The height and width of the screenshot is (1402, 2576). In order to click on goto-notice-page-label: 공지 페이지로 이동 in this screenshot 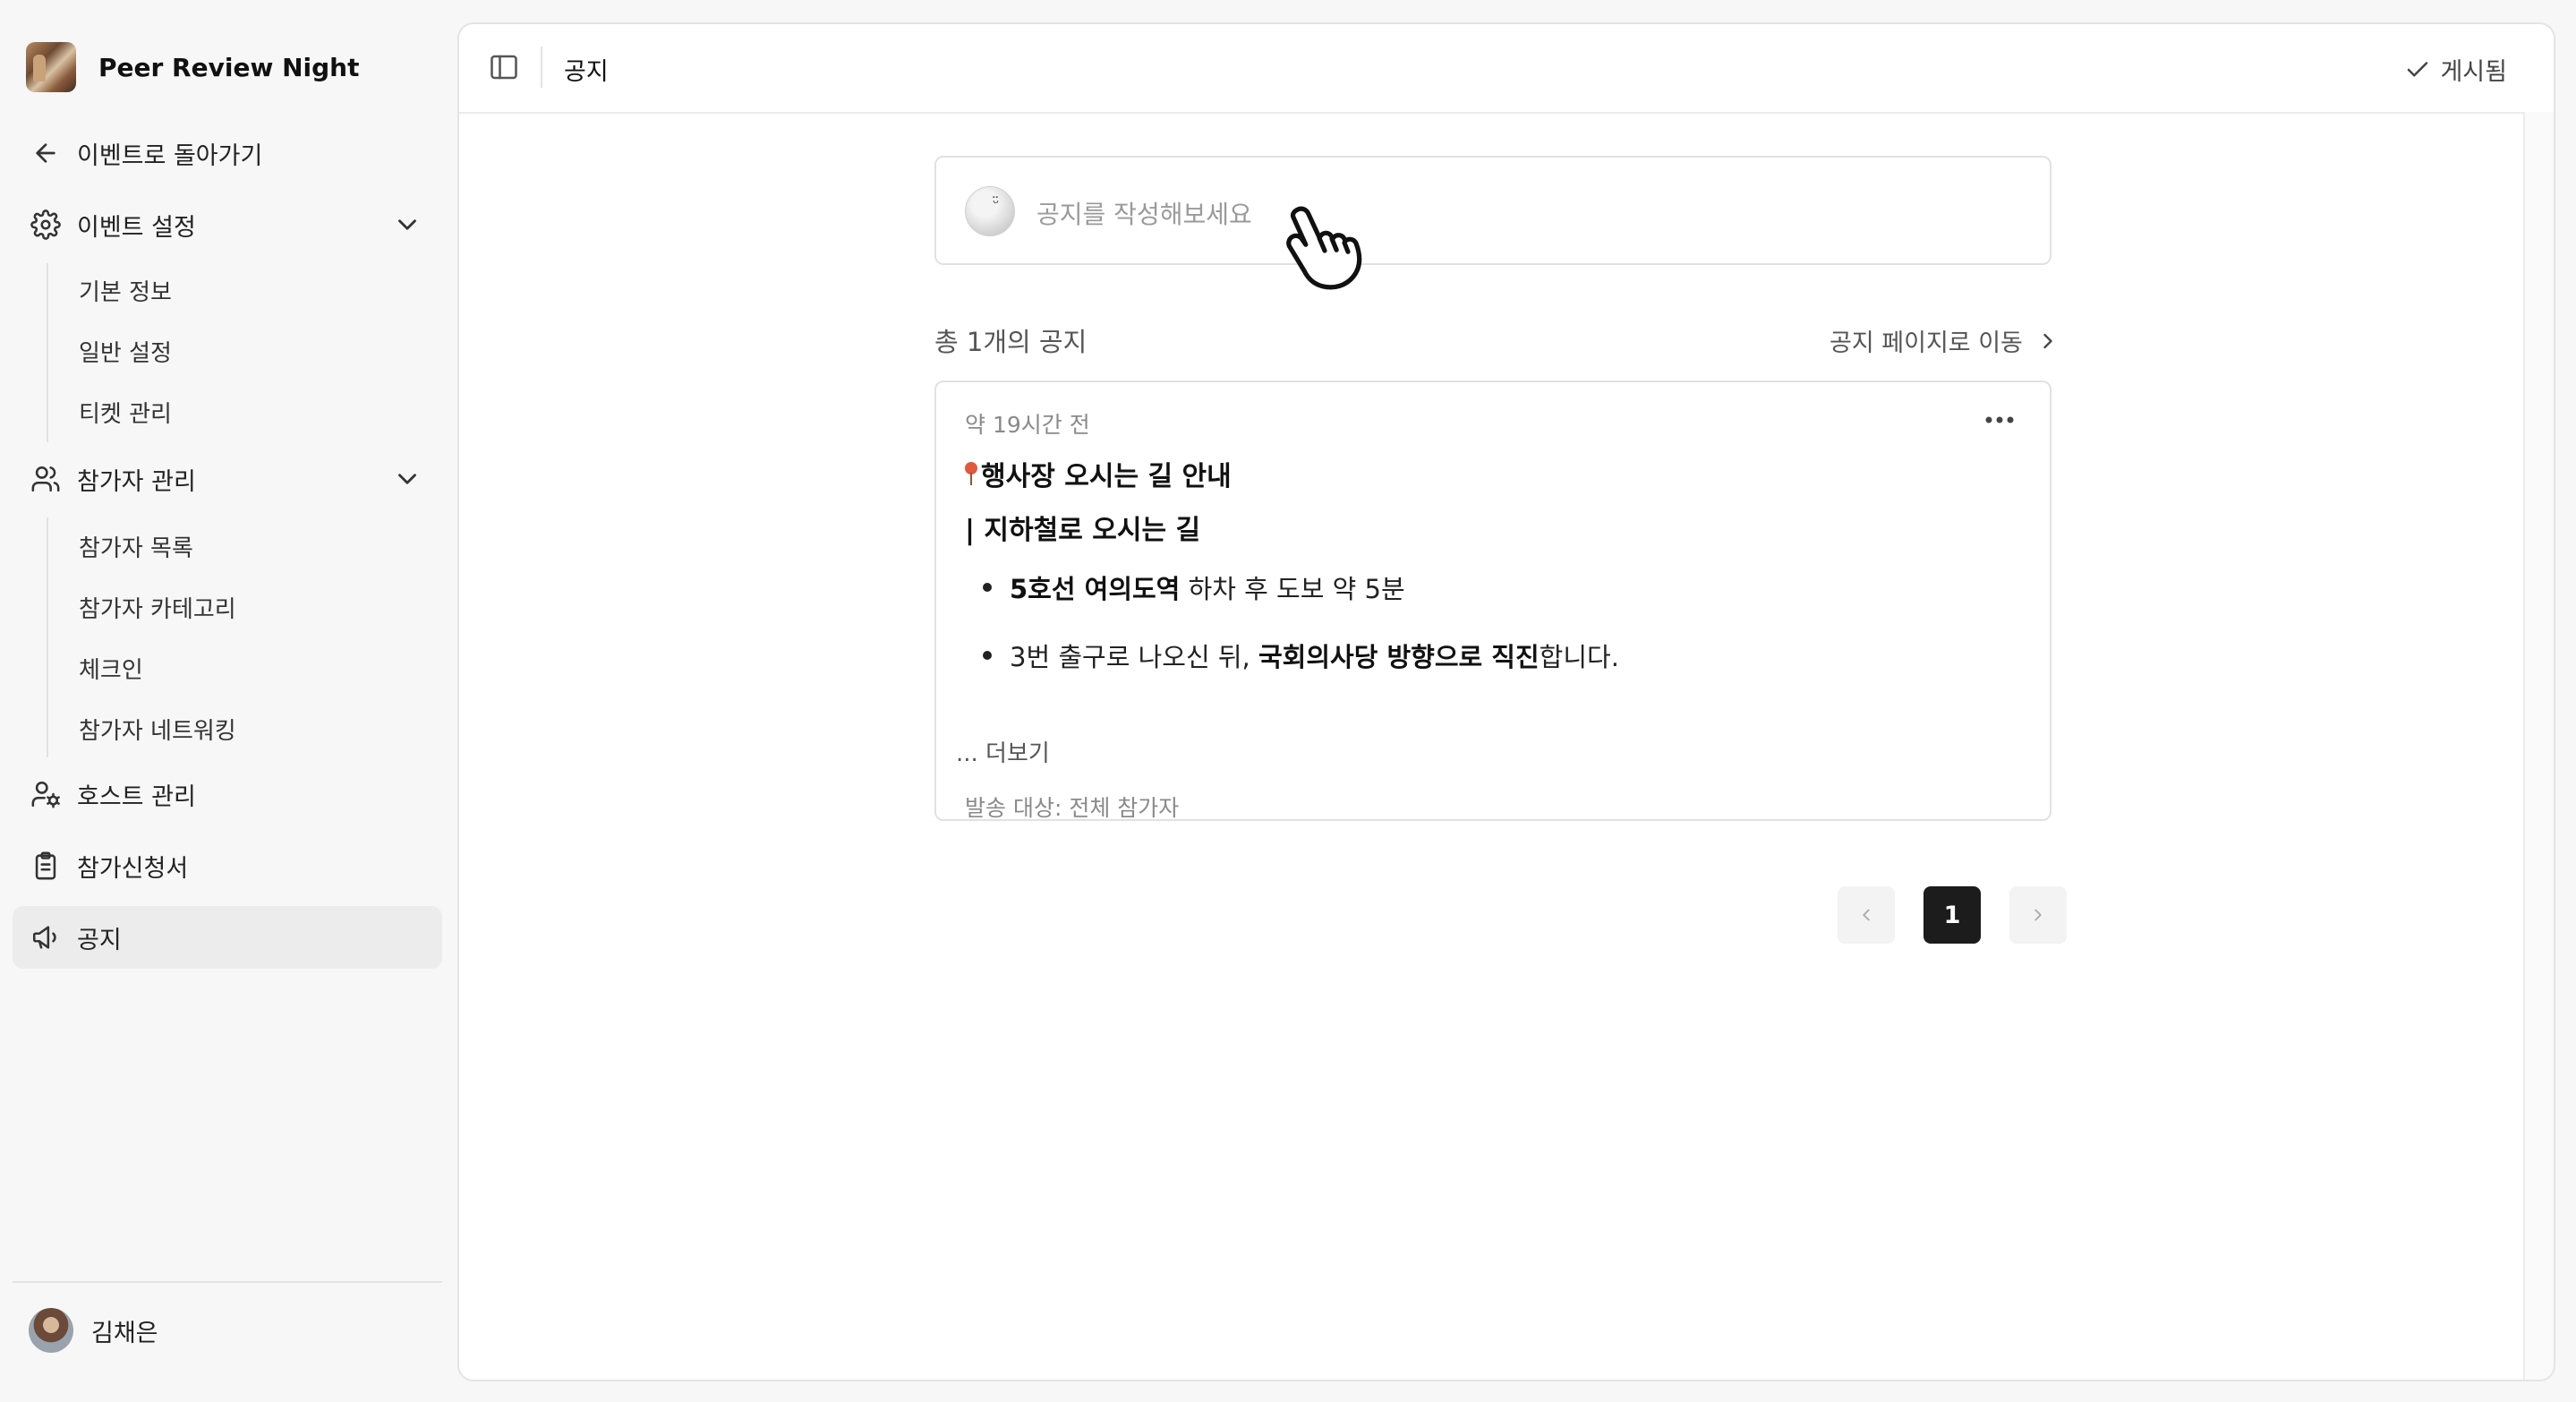, I will do `click(1926, 343)`.